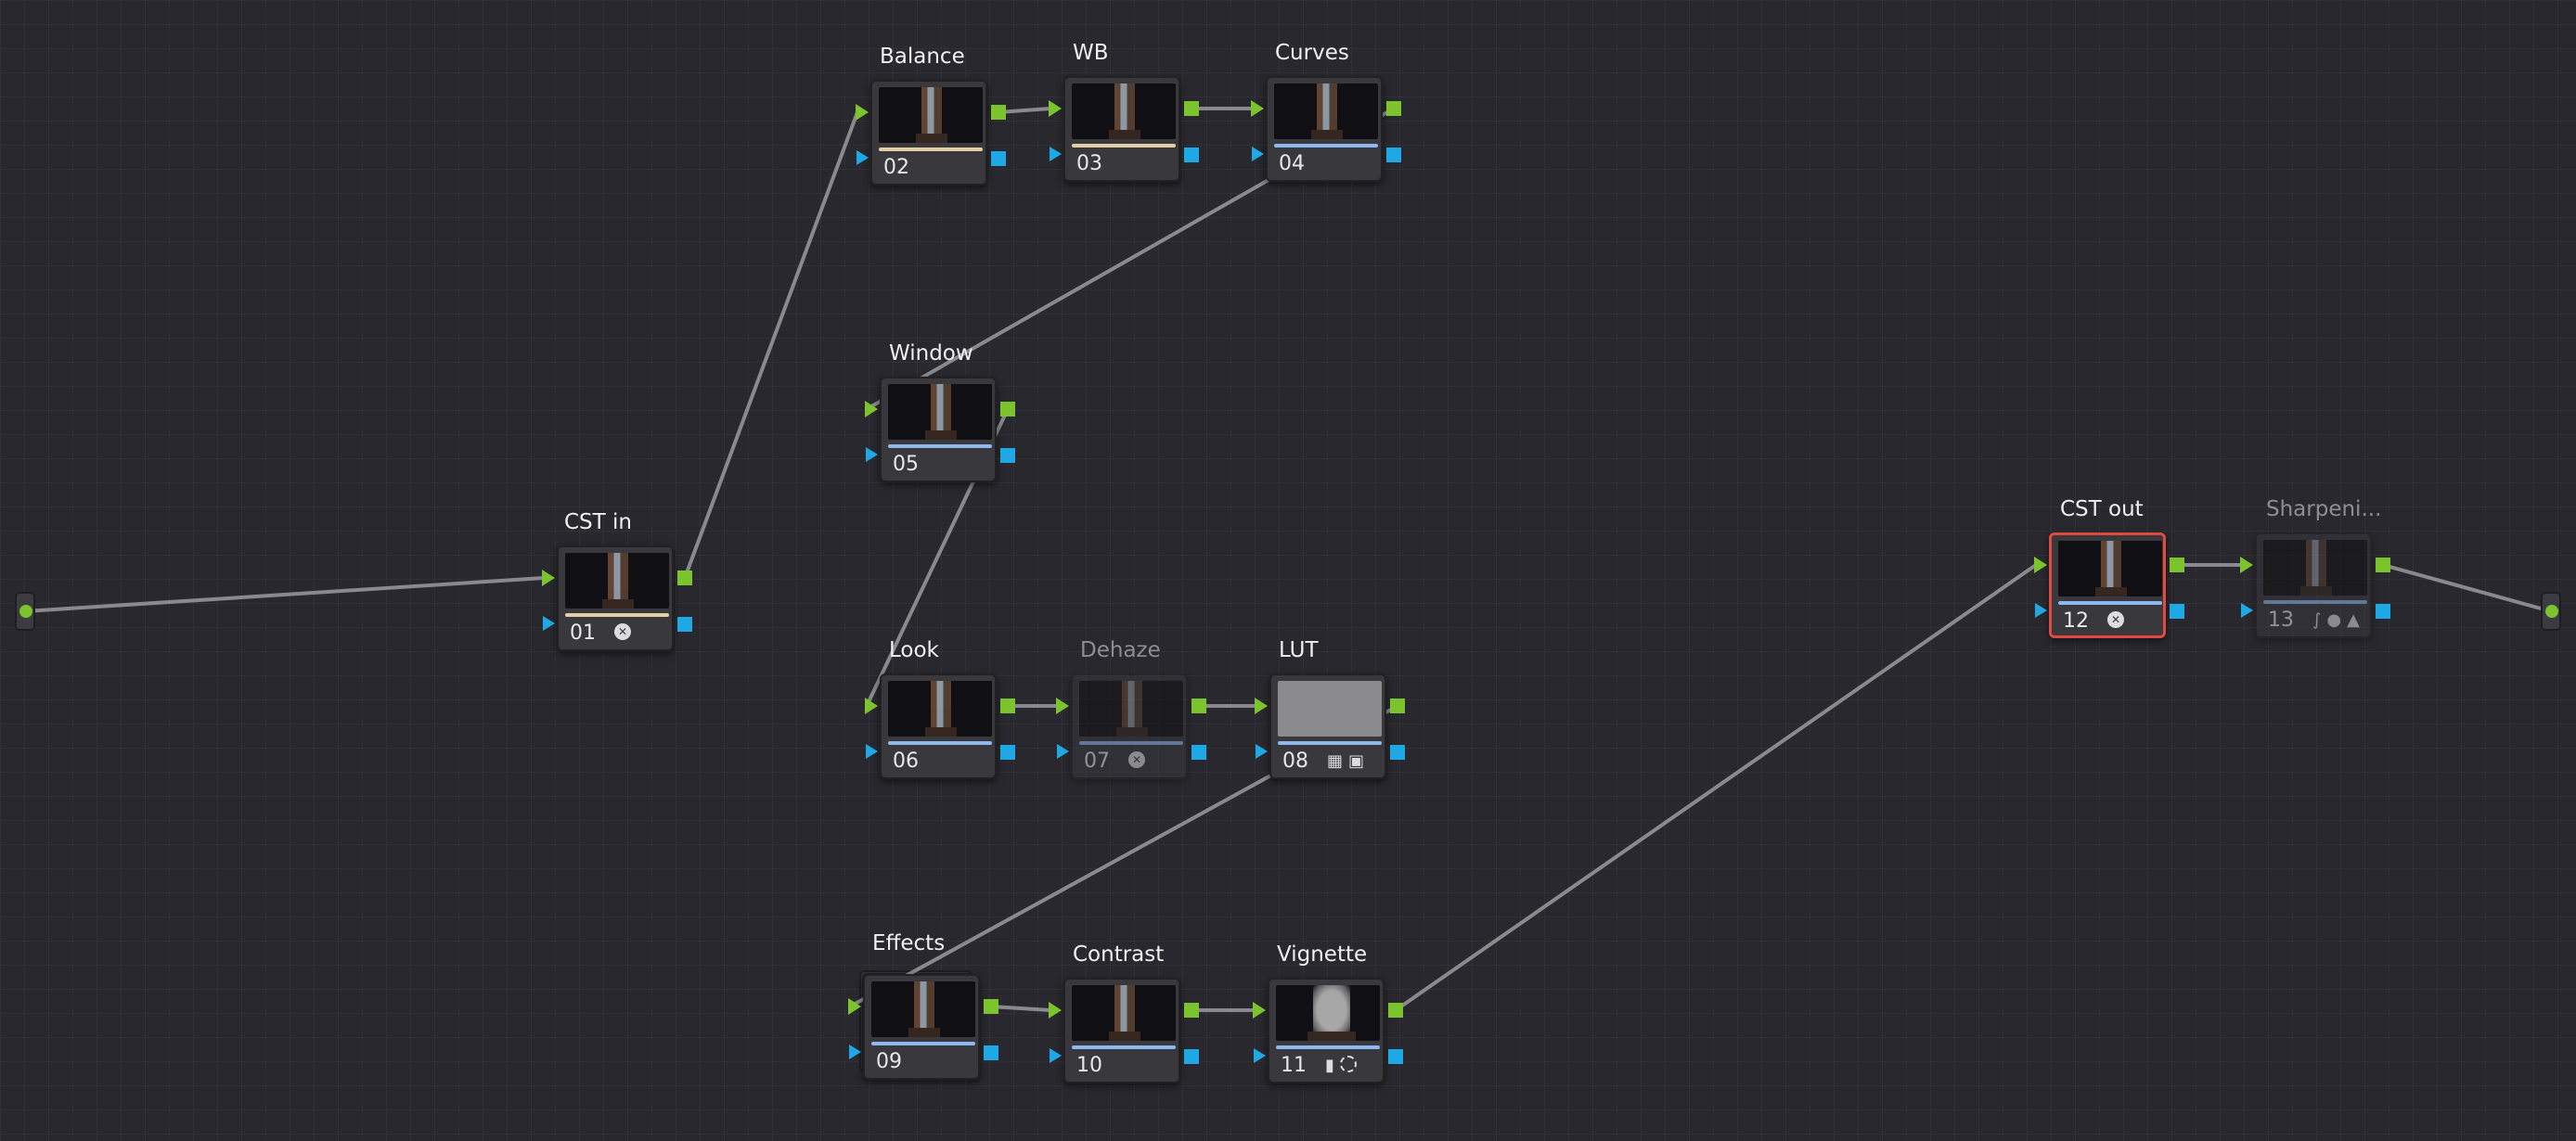  What do you see at coordinates (1299, 650) in the screenshot?
I see `node-label: LUT` at bounding box center [1299, 650].